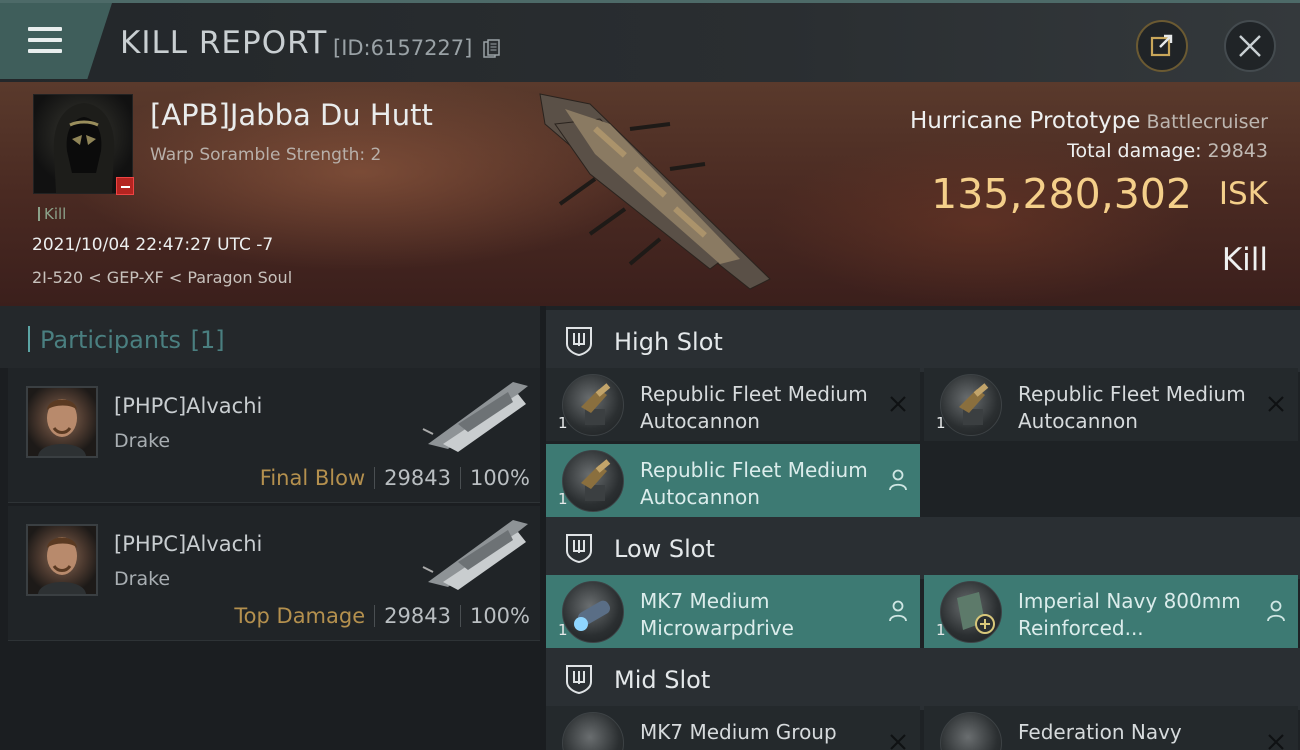 This screenshot has width=1300, height=750. Describe the element at coordinates (1025, 121) in the screenshot. I see `ship-name: Hurricane Prototype` at that location.